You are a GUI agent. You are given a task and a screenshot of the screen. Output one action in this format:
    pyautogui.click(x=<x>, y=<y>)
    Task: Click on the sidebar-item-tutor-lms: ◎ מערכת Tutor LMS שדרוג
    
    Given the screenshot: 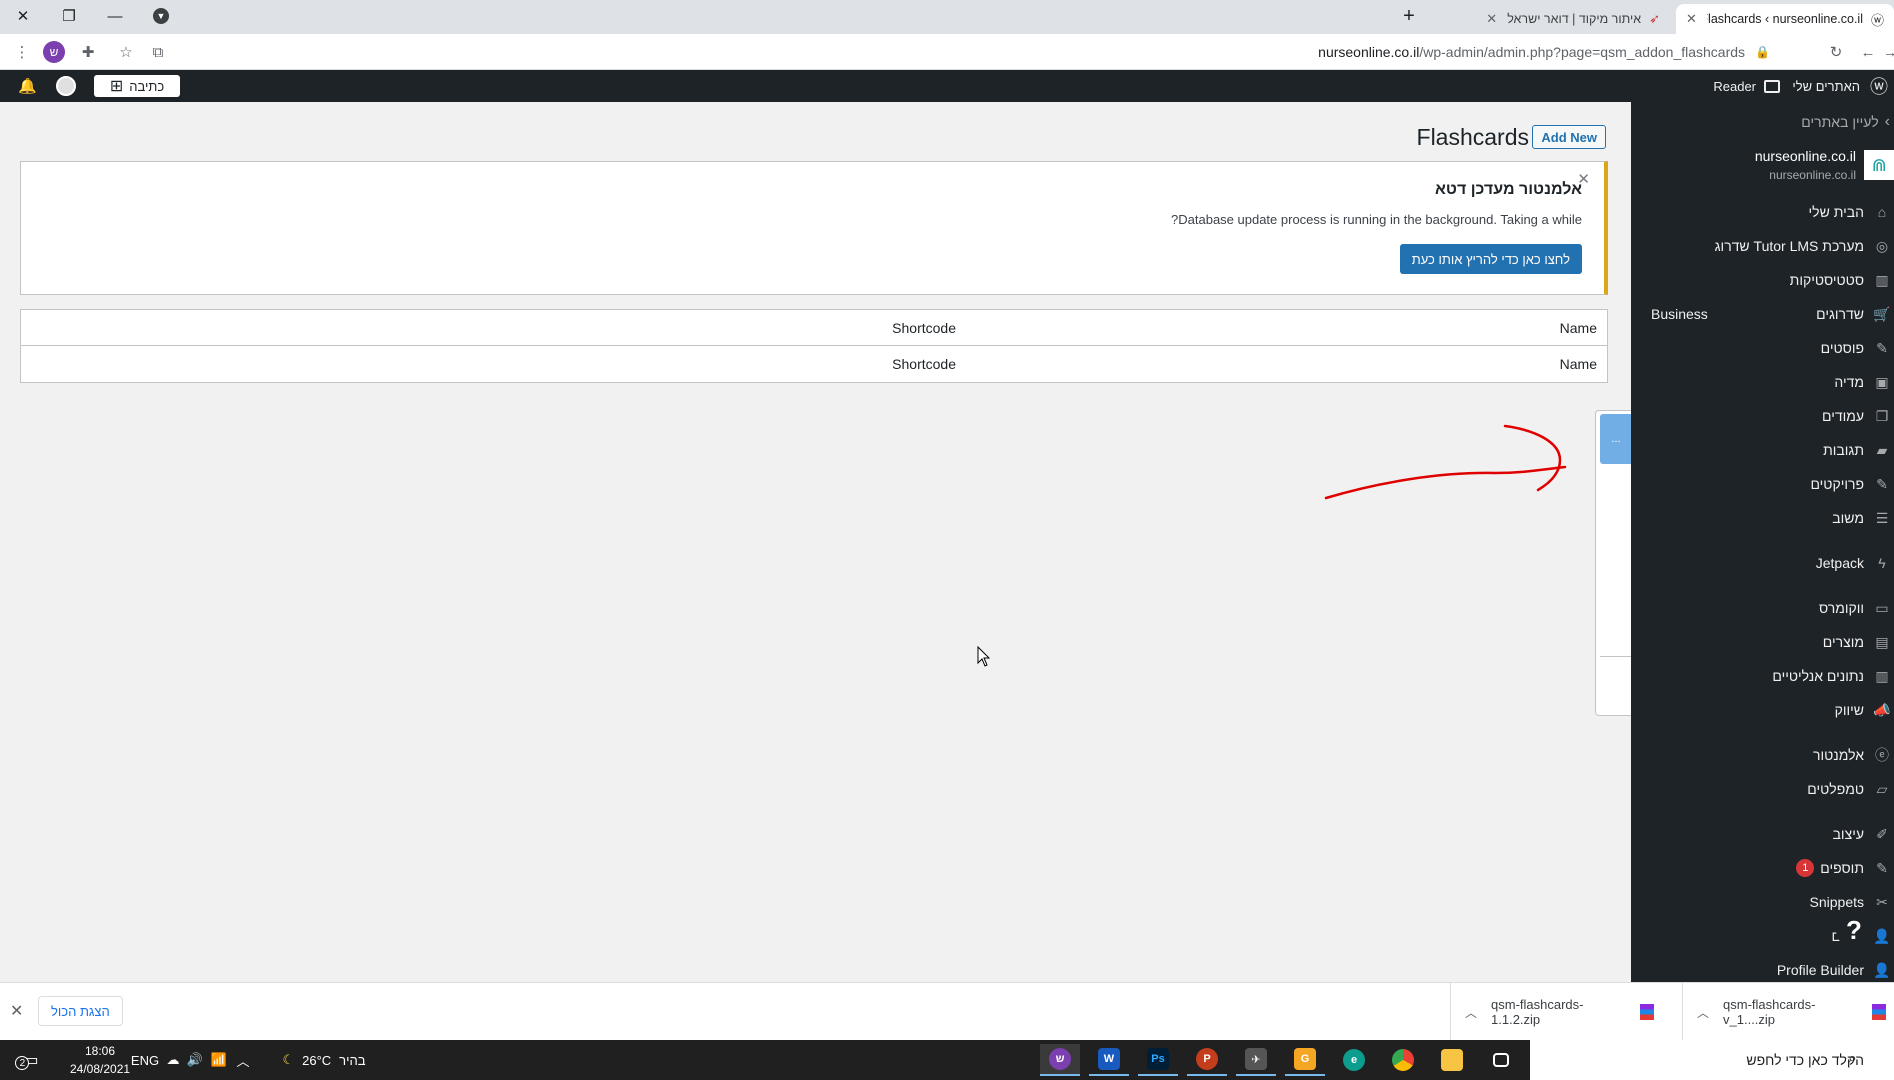 What is the action you would take?
    pyautogui.click(x=1762, y=246)
    